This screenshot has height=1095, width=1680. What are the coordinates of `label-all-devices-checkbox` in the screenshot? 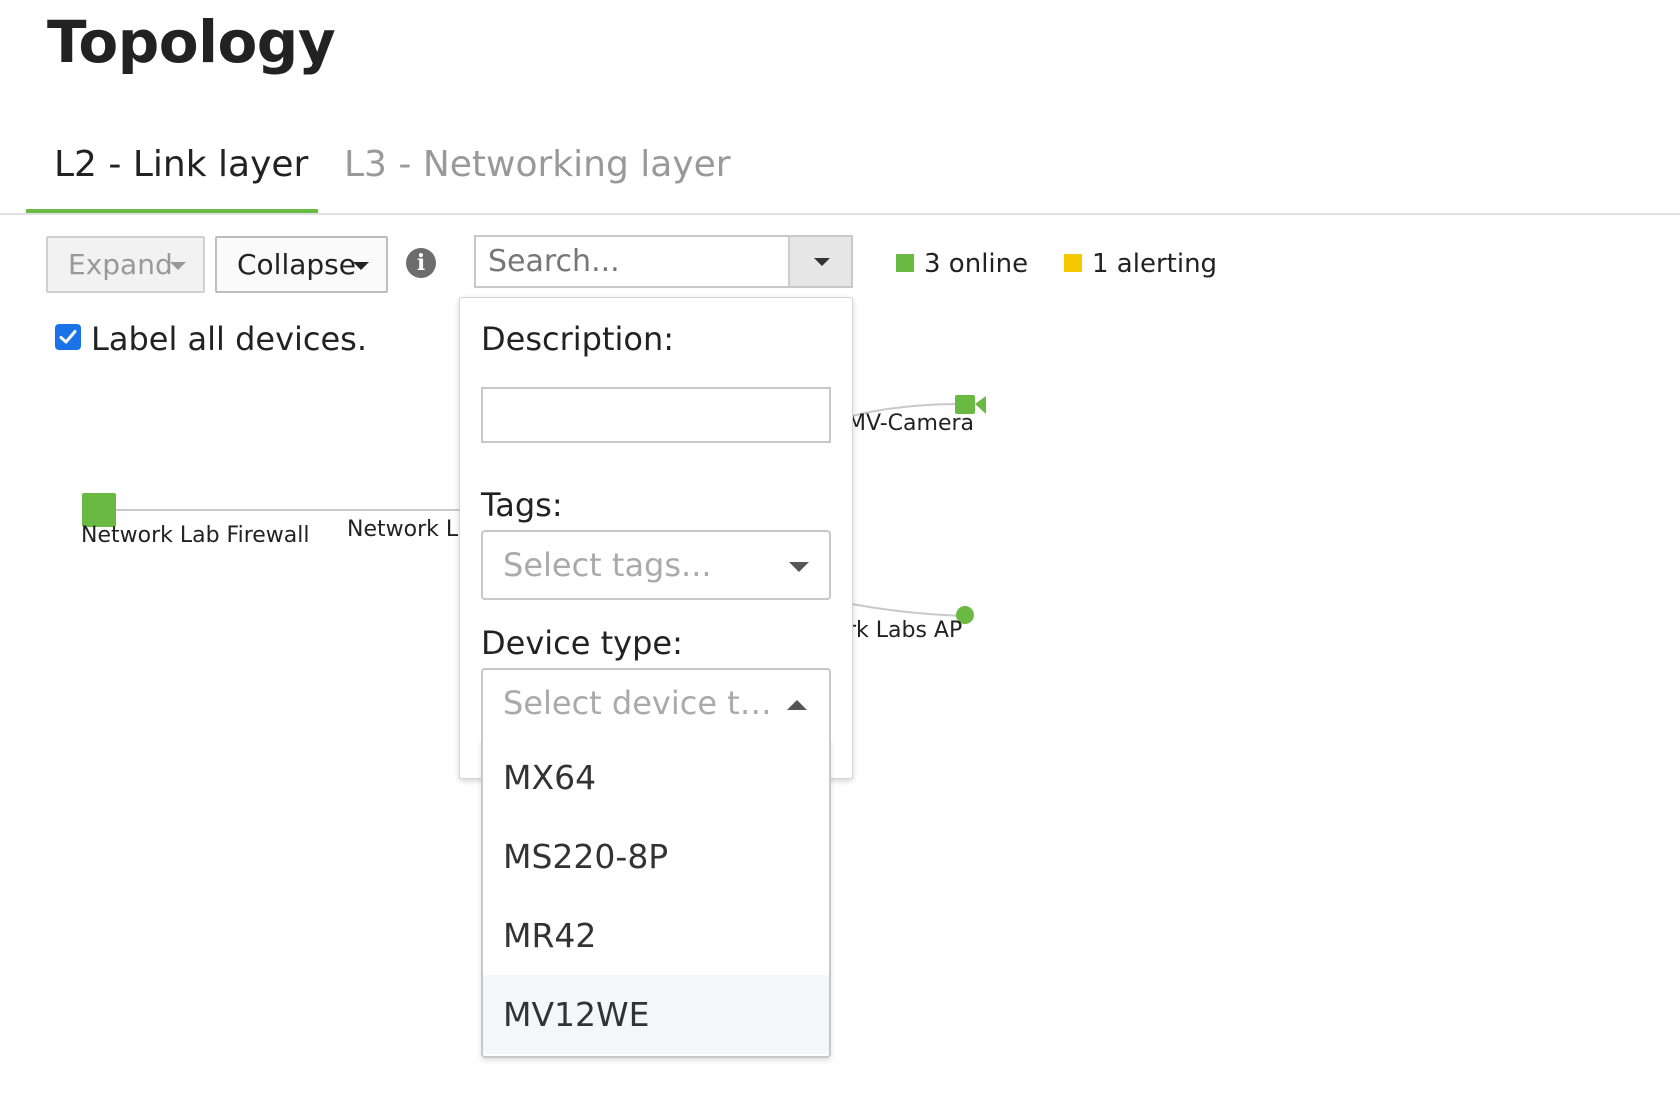 It's located at (68, 337).